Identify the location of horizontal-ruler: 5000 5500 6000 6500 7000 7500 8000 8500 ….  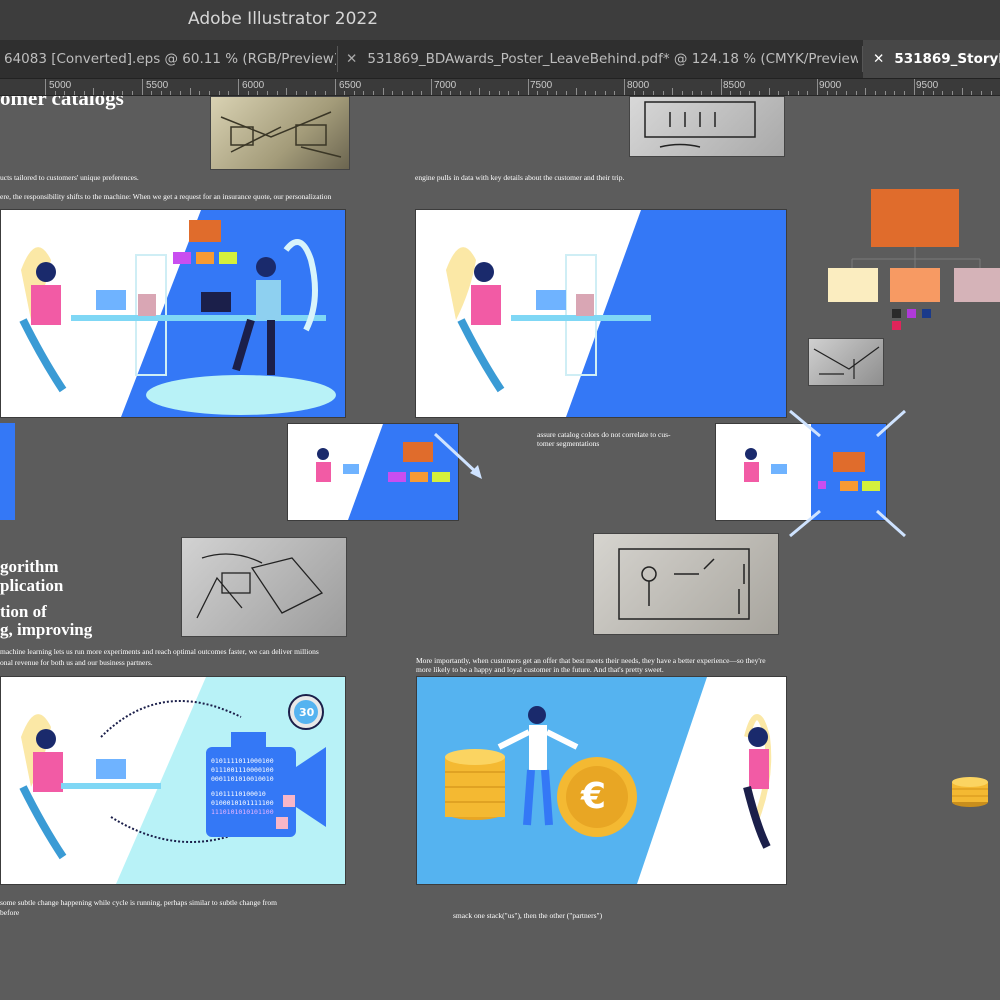
(500, 87).